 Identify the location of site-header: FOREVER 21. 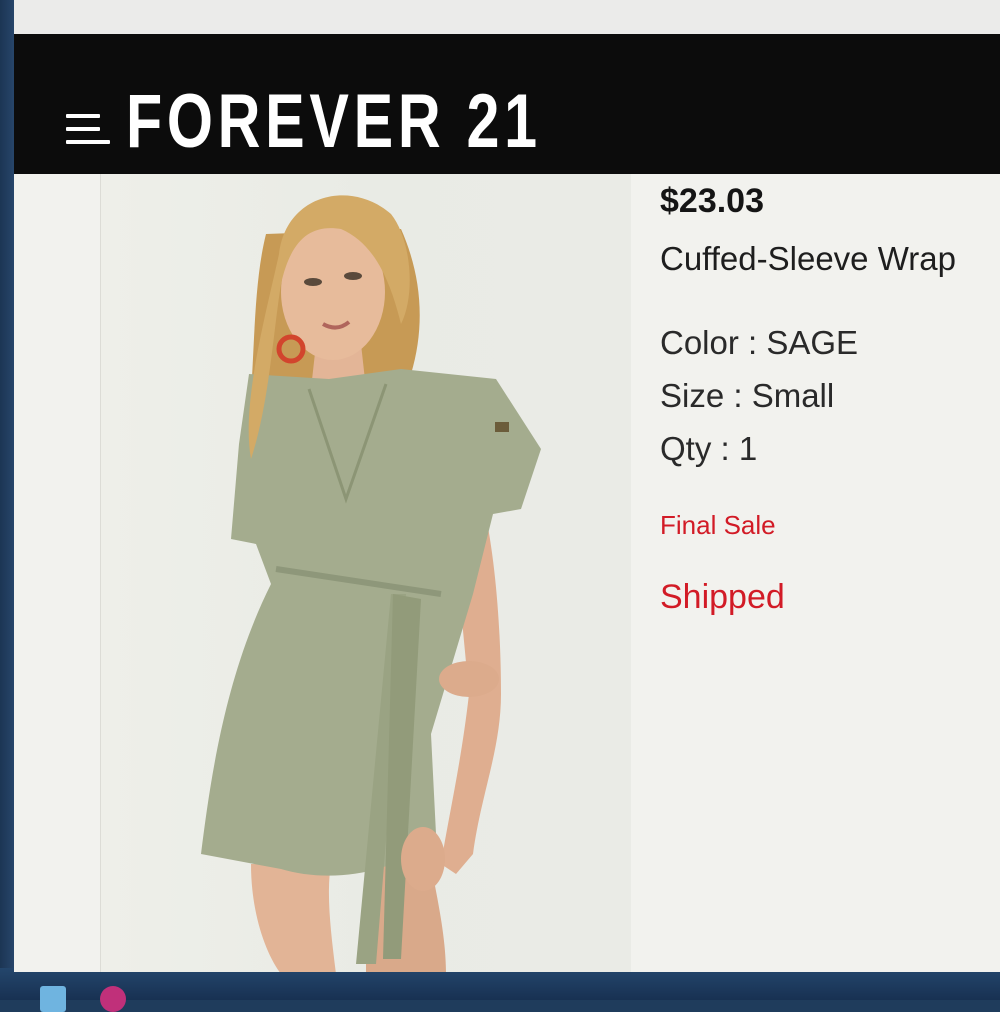
(507, 104).